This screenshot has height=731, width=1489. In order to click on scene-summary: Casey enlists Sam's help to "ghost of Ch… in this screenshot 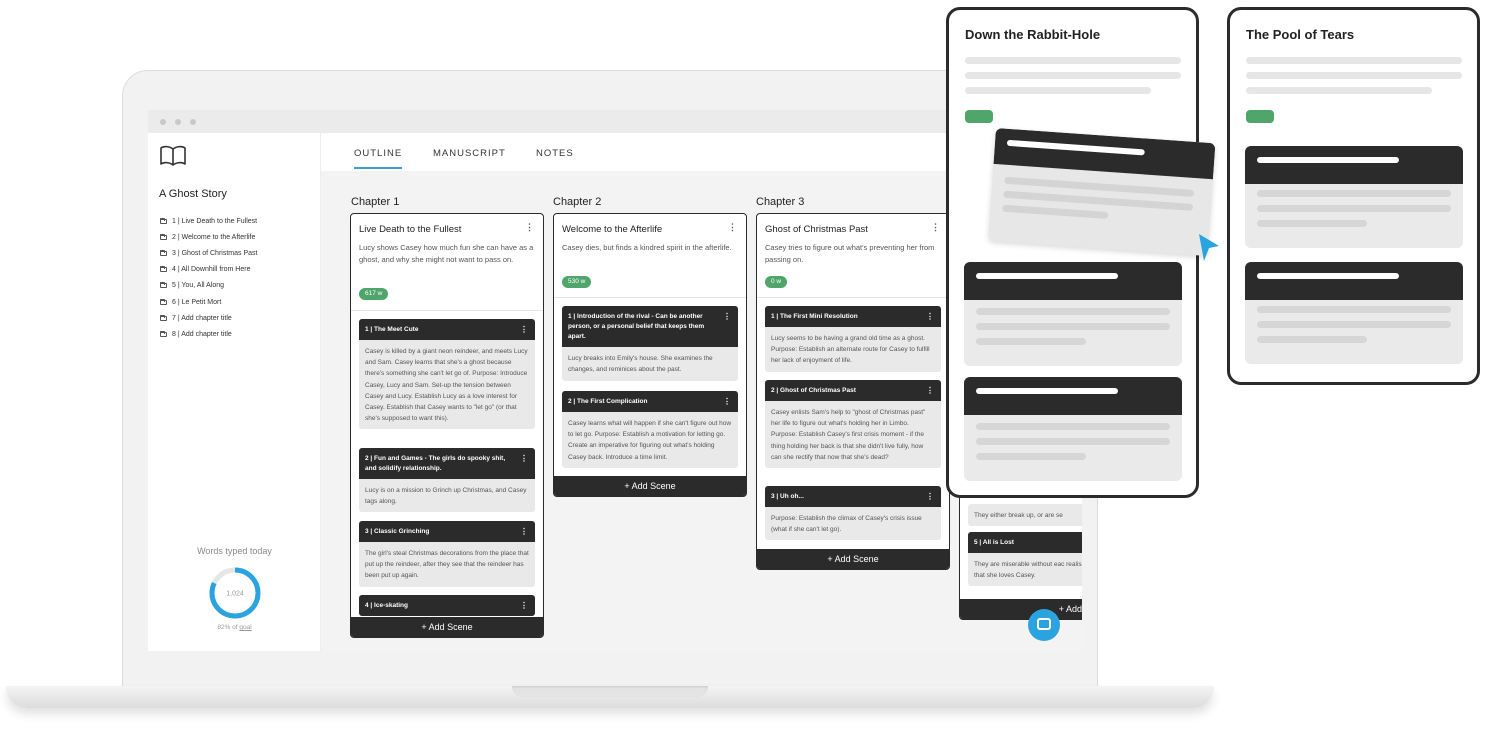, I will do `click(848, 435)`.